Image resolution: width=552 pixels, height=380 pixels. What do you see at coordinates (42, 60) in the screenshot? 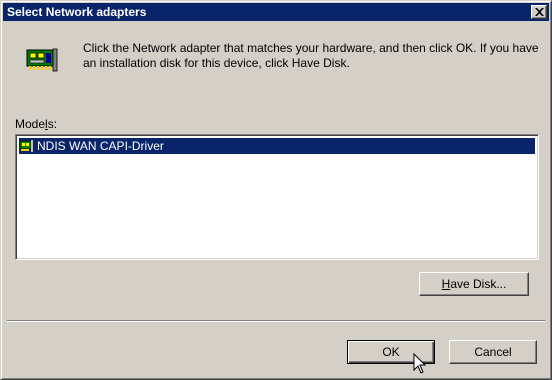
I see `network-adapter-icon` at bounding box center [42, 60].